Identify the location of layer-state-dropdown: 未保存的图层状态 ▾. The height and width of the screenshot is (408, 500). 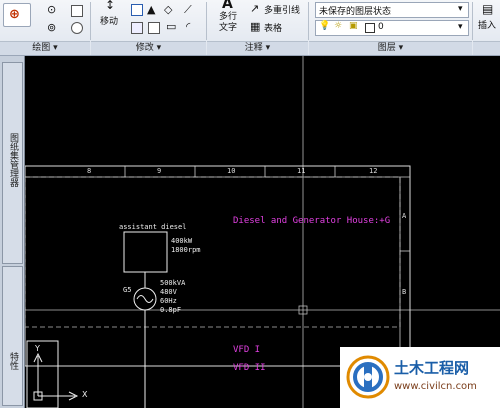
(392, 10).